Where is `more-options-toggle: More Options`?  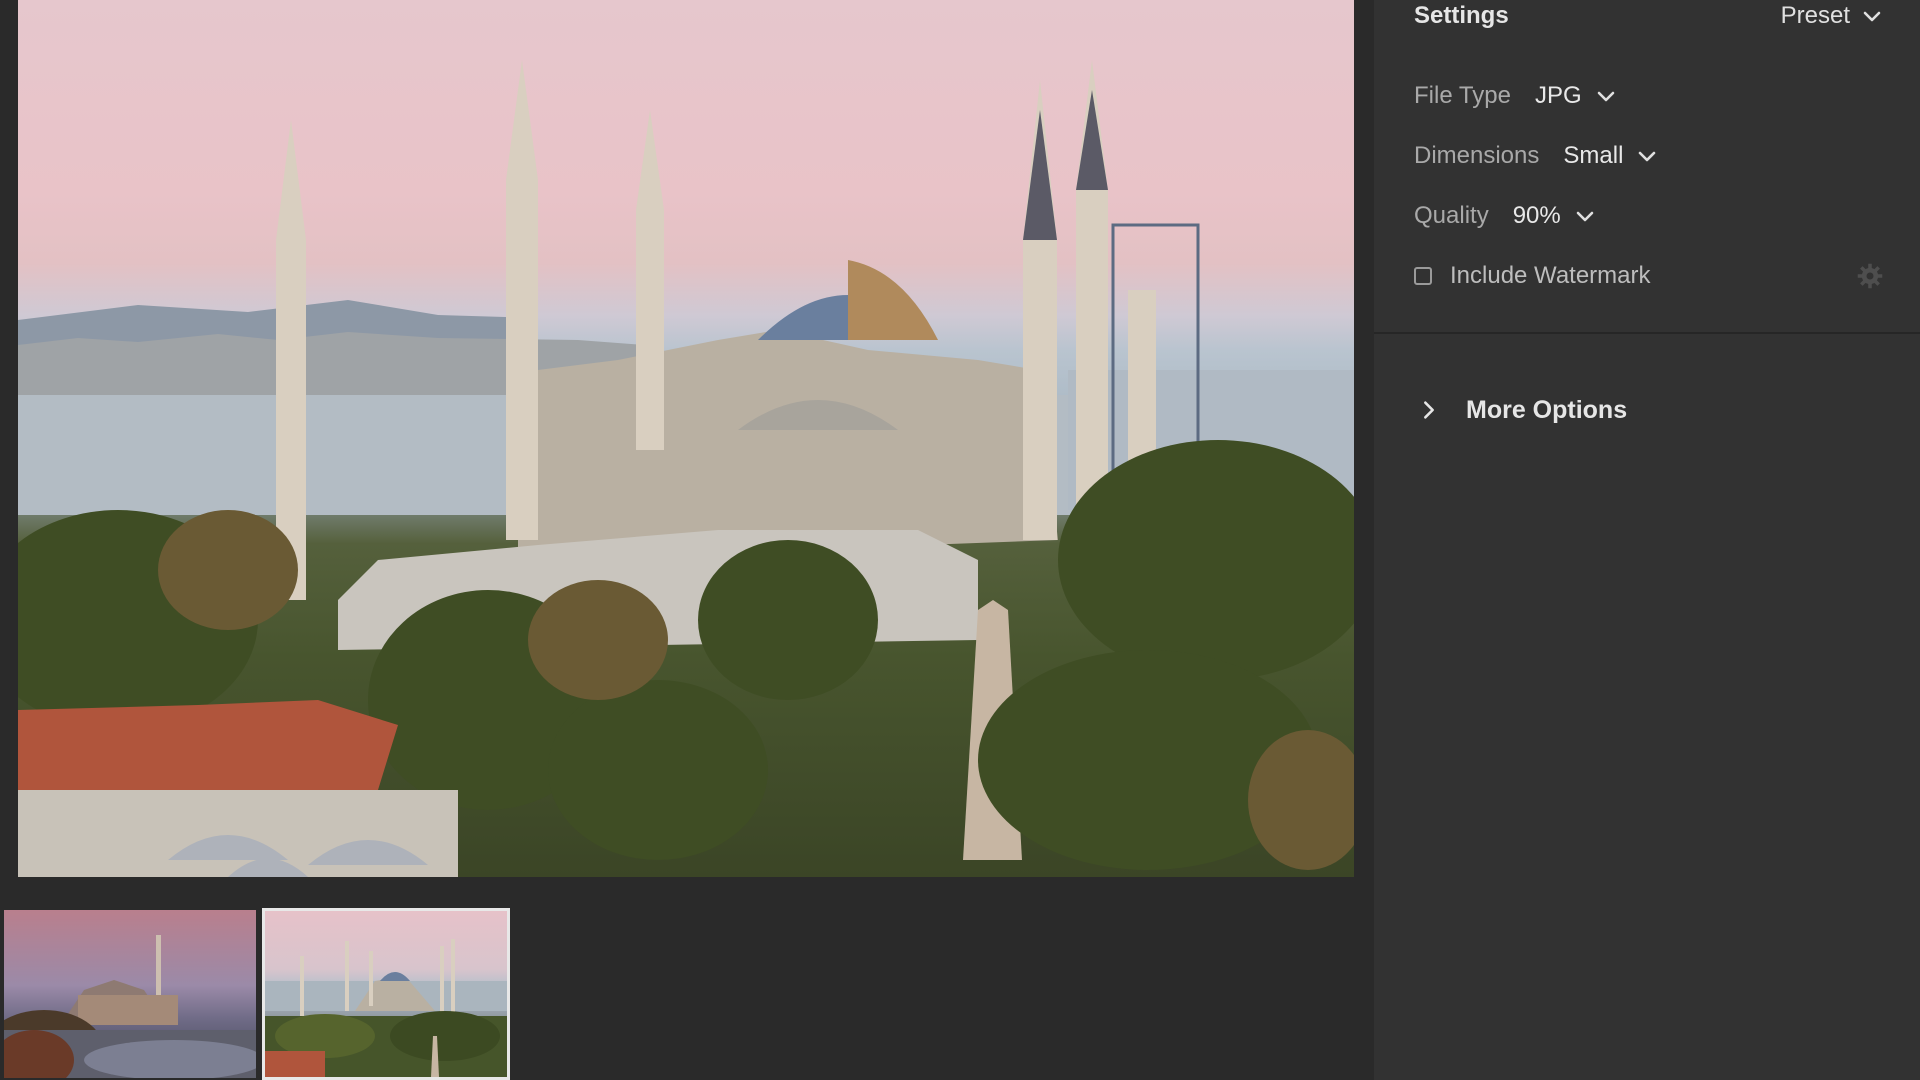 more-options-toggle: More Options is located at coordinates (1522, 410).